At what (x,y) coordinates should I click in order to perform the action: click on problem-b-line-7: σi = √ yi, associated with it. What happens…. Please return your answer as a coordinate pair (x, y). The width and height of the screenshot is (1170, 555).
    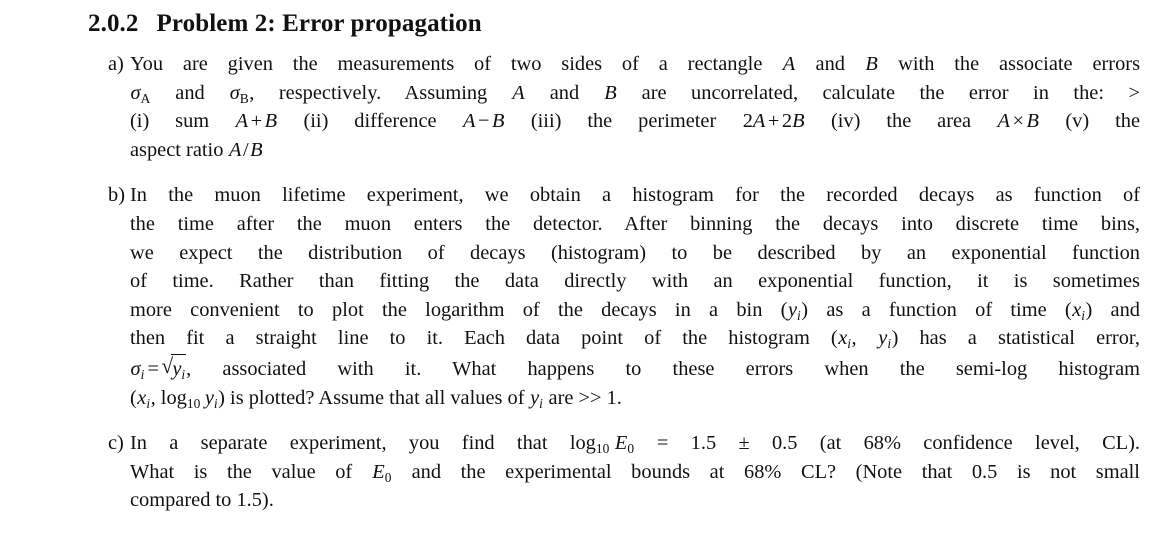
    Looking at the image, I should click on (635, 368).